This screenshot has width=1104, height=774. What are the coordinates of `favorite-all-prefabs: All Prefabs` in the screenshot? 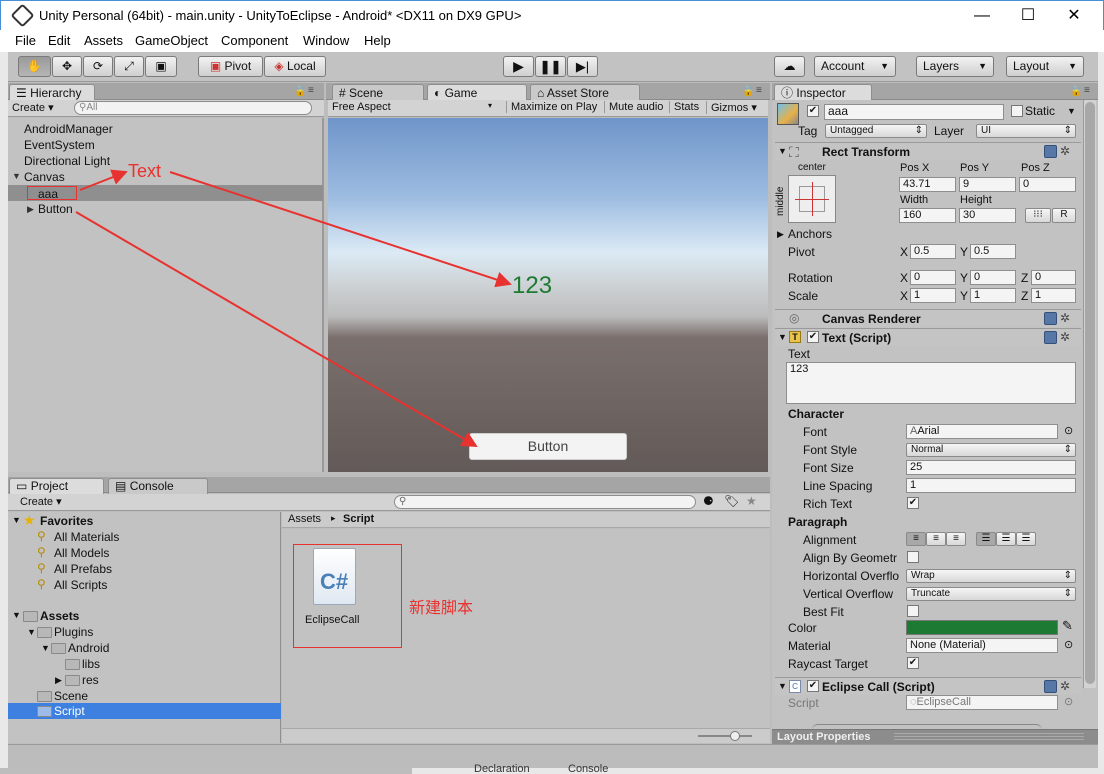 It's located at (83, 569).